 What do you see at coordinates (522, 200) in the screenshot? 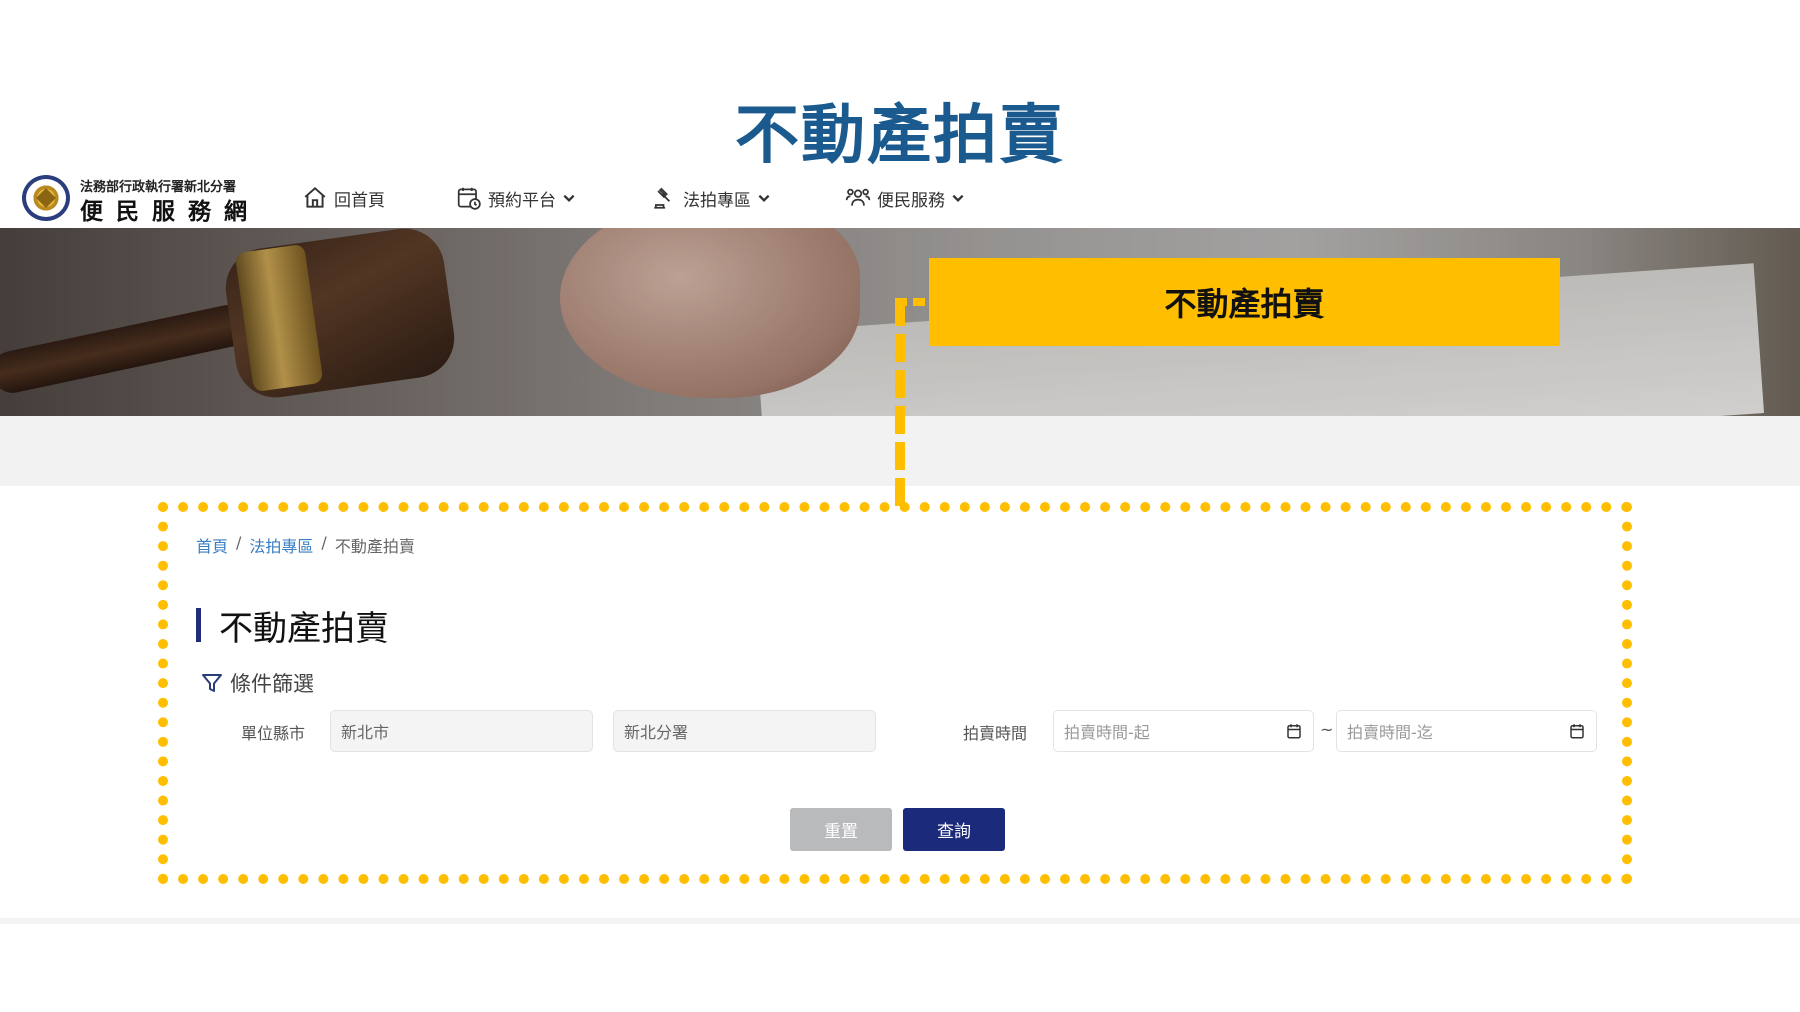
I see `nav-booking-label: 預約平台` at bounding box center [522, 200].